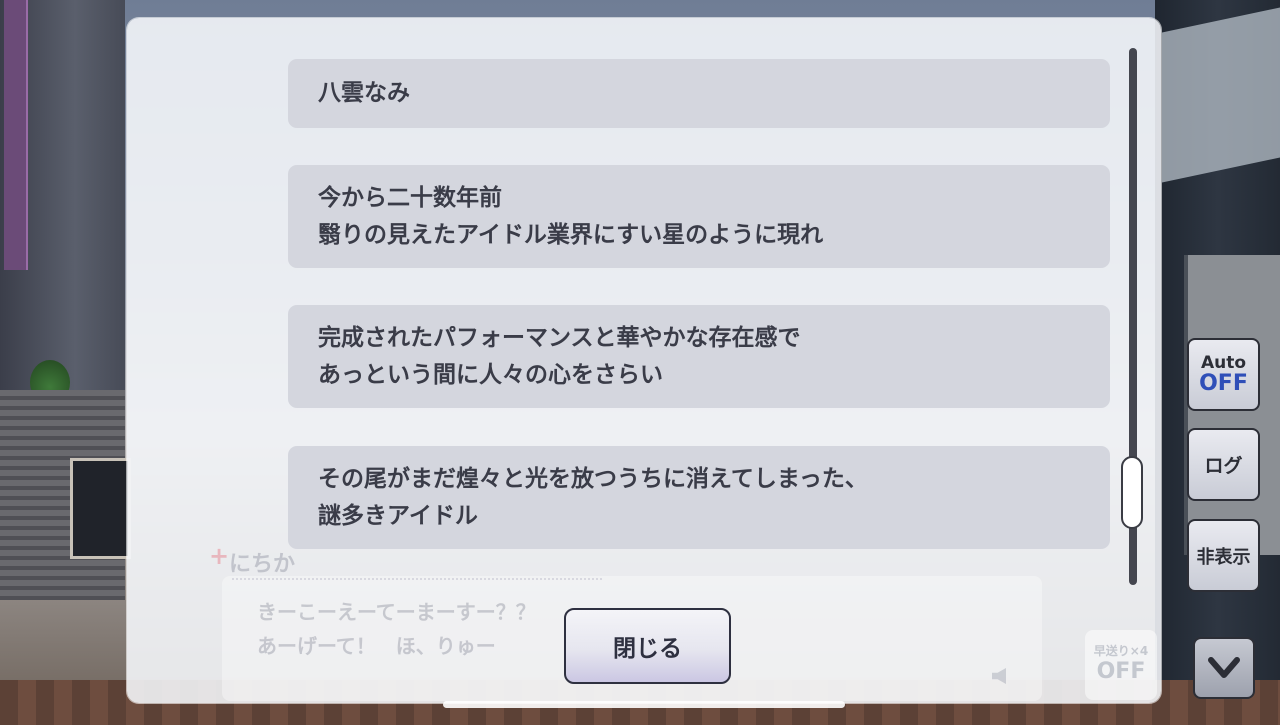 Image resolution: width=1280 pixels, height=725 pixels. Describe the element at coordinates (559, 356) in the screenshot. I see `log-entry-text: 完成されたパフォーマンスと華やかな存在感で あっという間に人々の心をさらい` at that location.